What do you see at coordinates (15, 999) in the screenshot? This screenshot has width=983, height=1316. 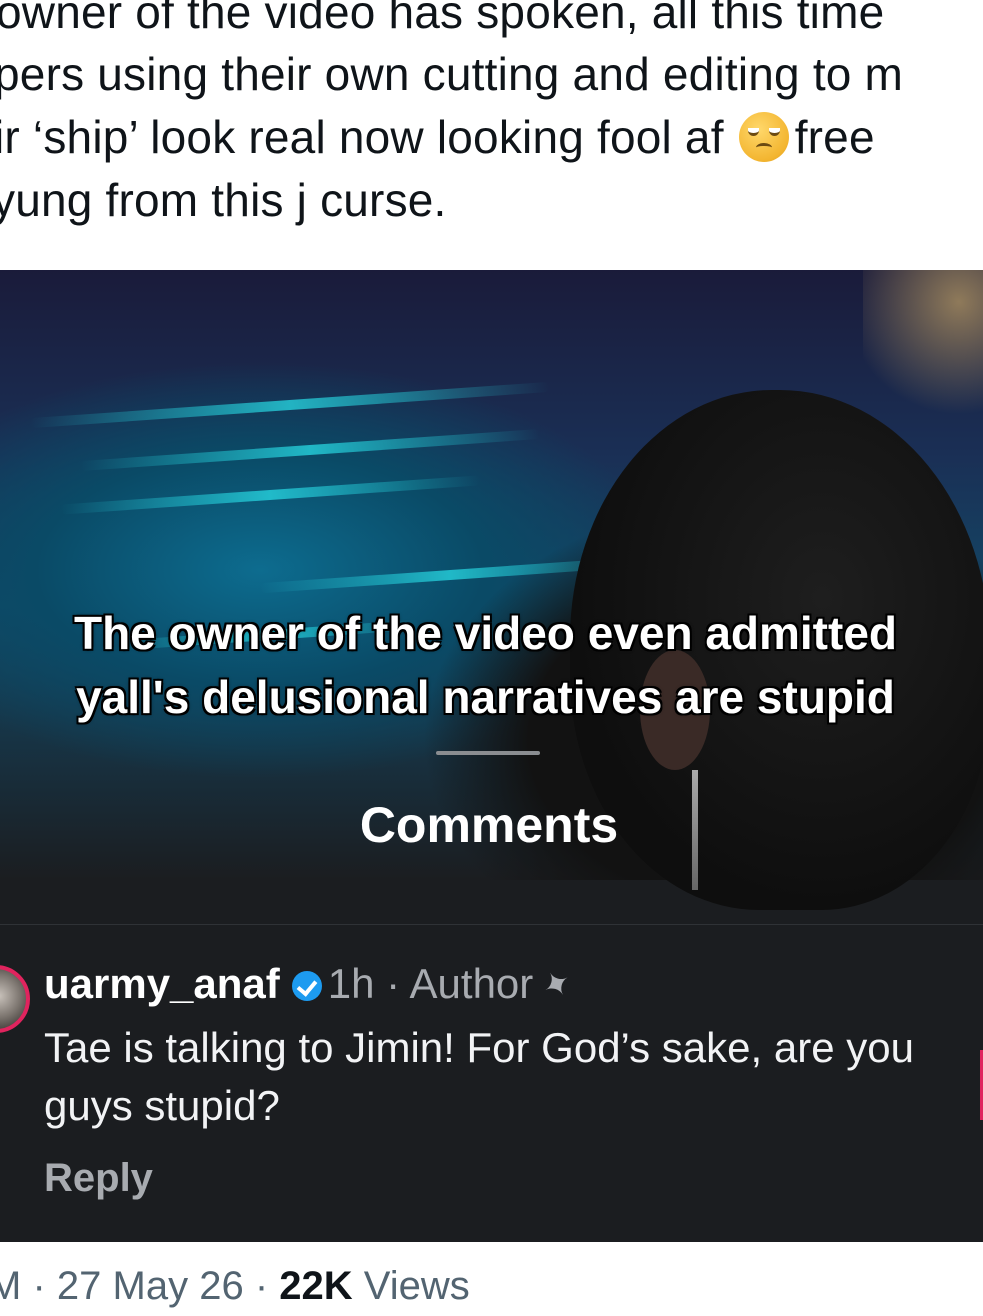 I see `avatar` at bounding box center [15, 999].